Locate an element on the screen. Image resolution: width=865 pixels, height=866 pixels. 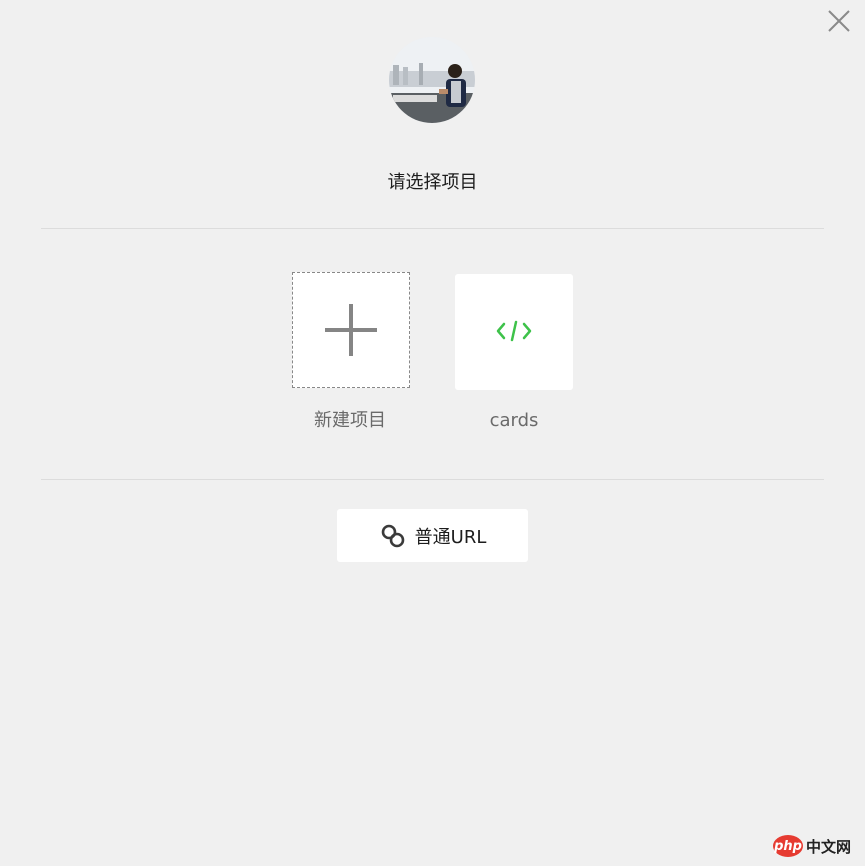
code-icon is located at coordinates (514, 331).